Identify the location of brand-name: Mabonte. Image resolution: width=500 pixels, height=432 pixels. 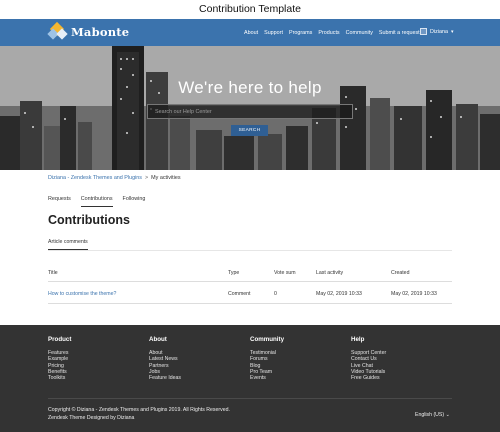
(100, 32).